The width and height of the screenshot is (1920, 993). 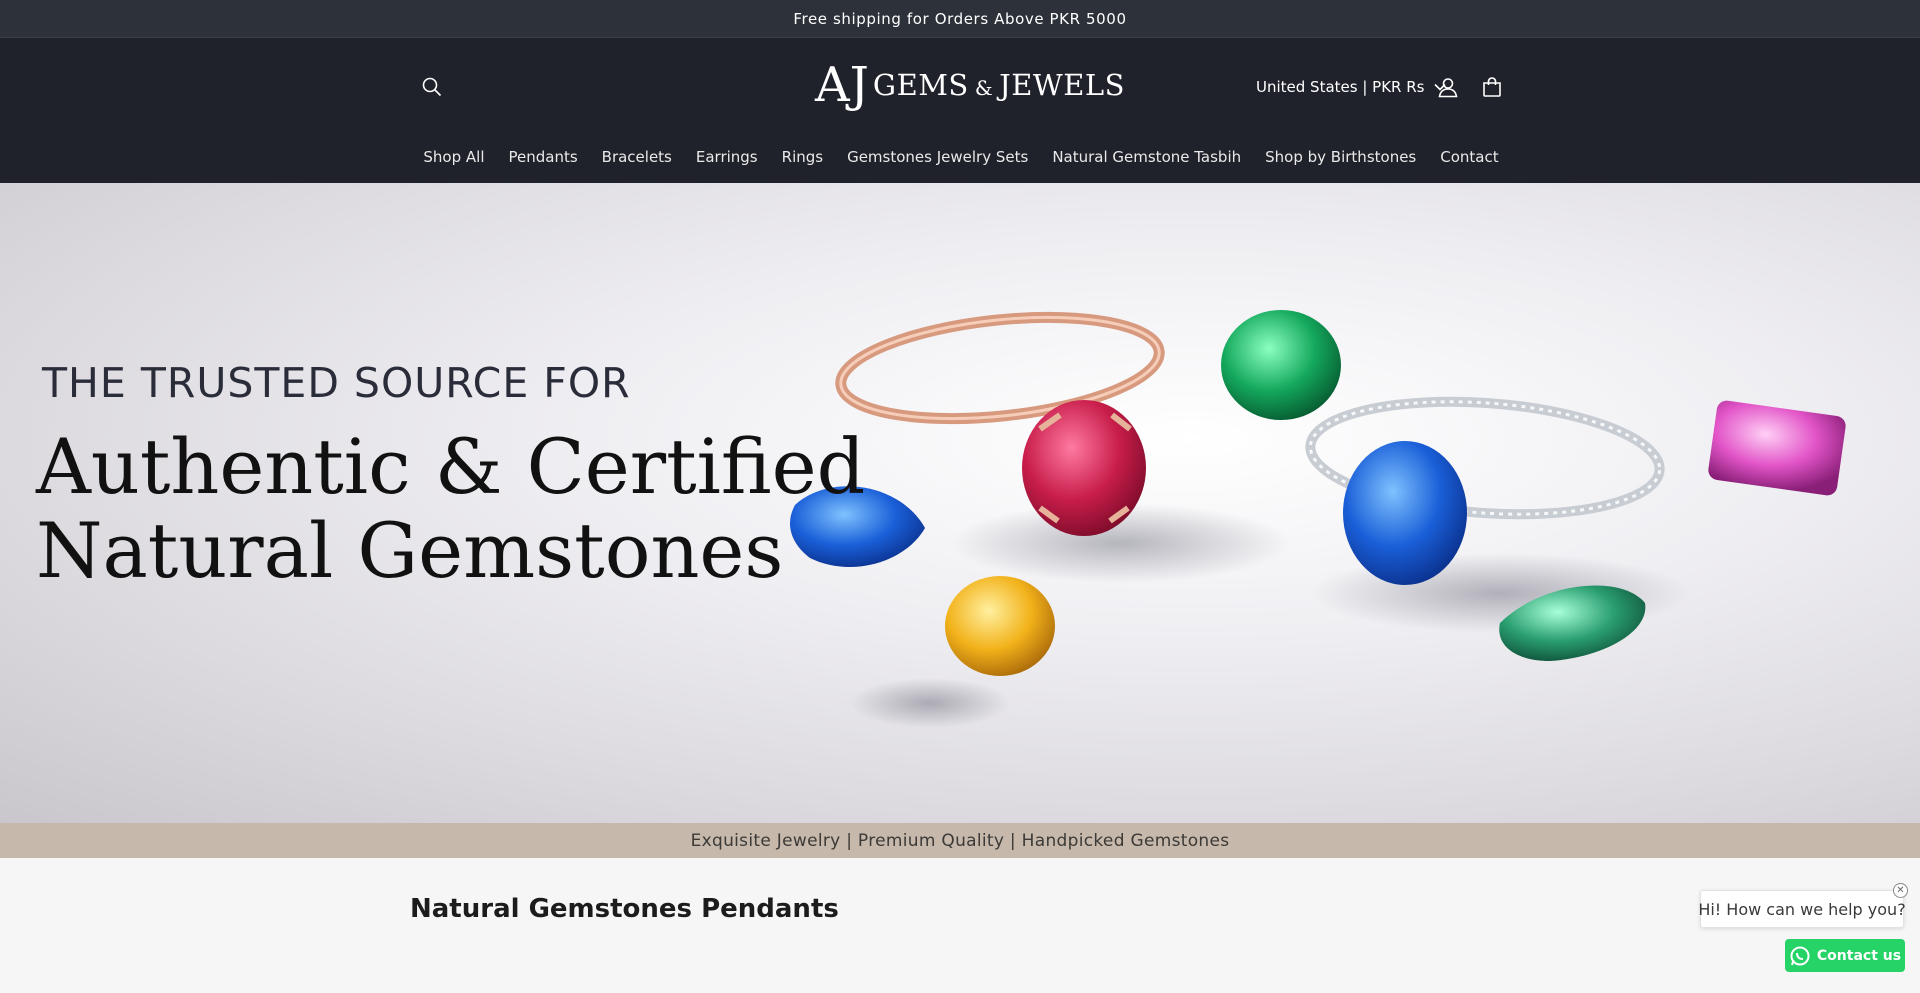 I want to click on logo-word-gems: GEMS, so click(x=920, y=85).